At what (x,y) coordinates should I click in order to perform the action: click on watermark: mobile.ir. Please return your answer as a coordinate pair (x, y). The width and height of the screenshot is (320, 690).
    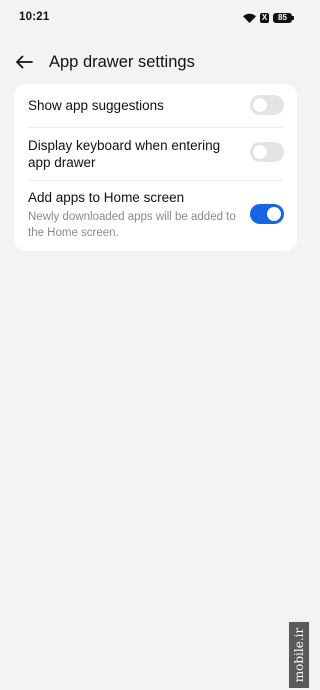
    Looking at the image, I should click on (299, 655).